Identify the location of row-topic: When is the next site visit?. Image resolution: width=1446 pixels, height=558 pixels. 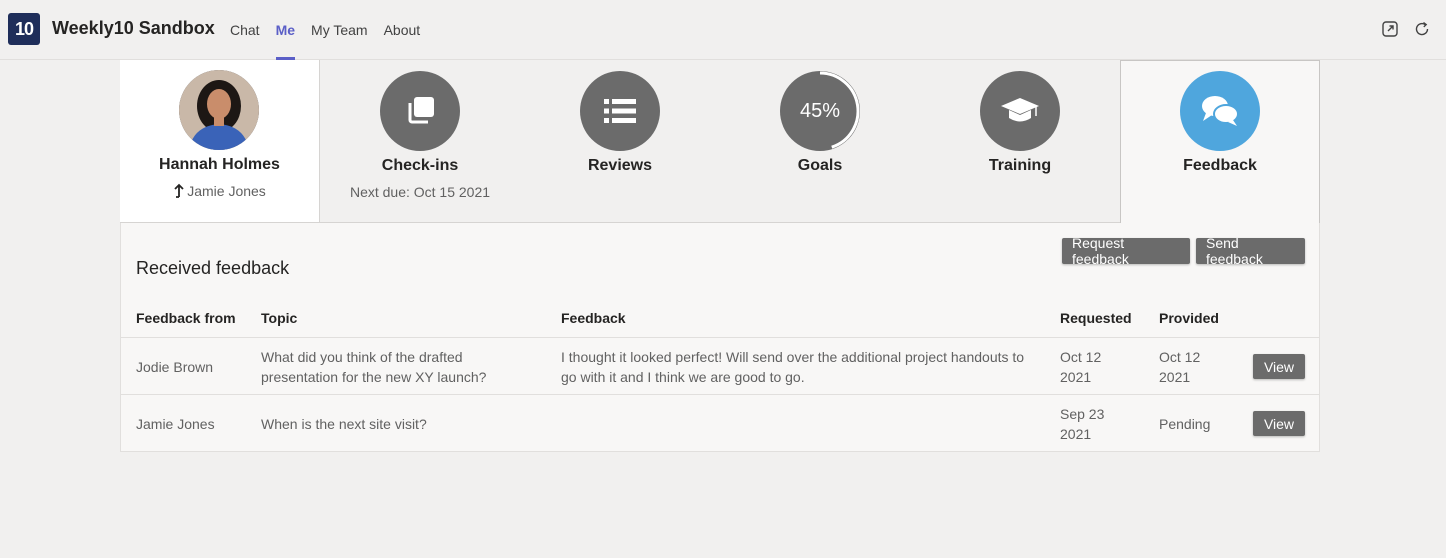
(344, 424).